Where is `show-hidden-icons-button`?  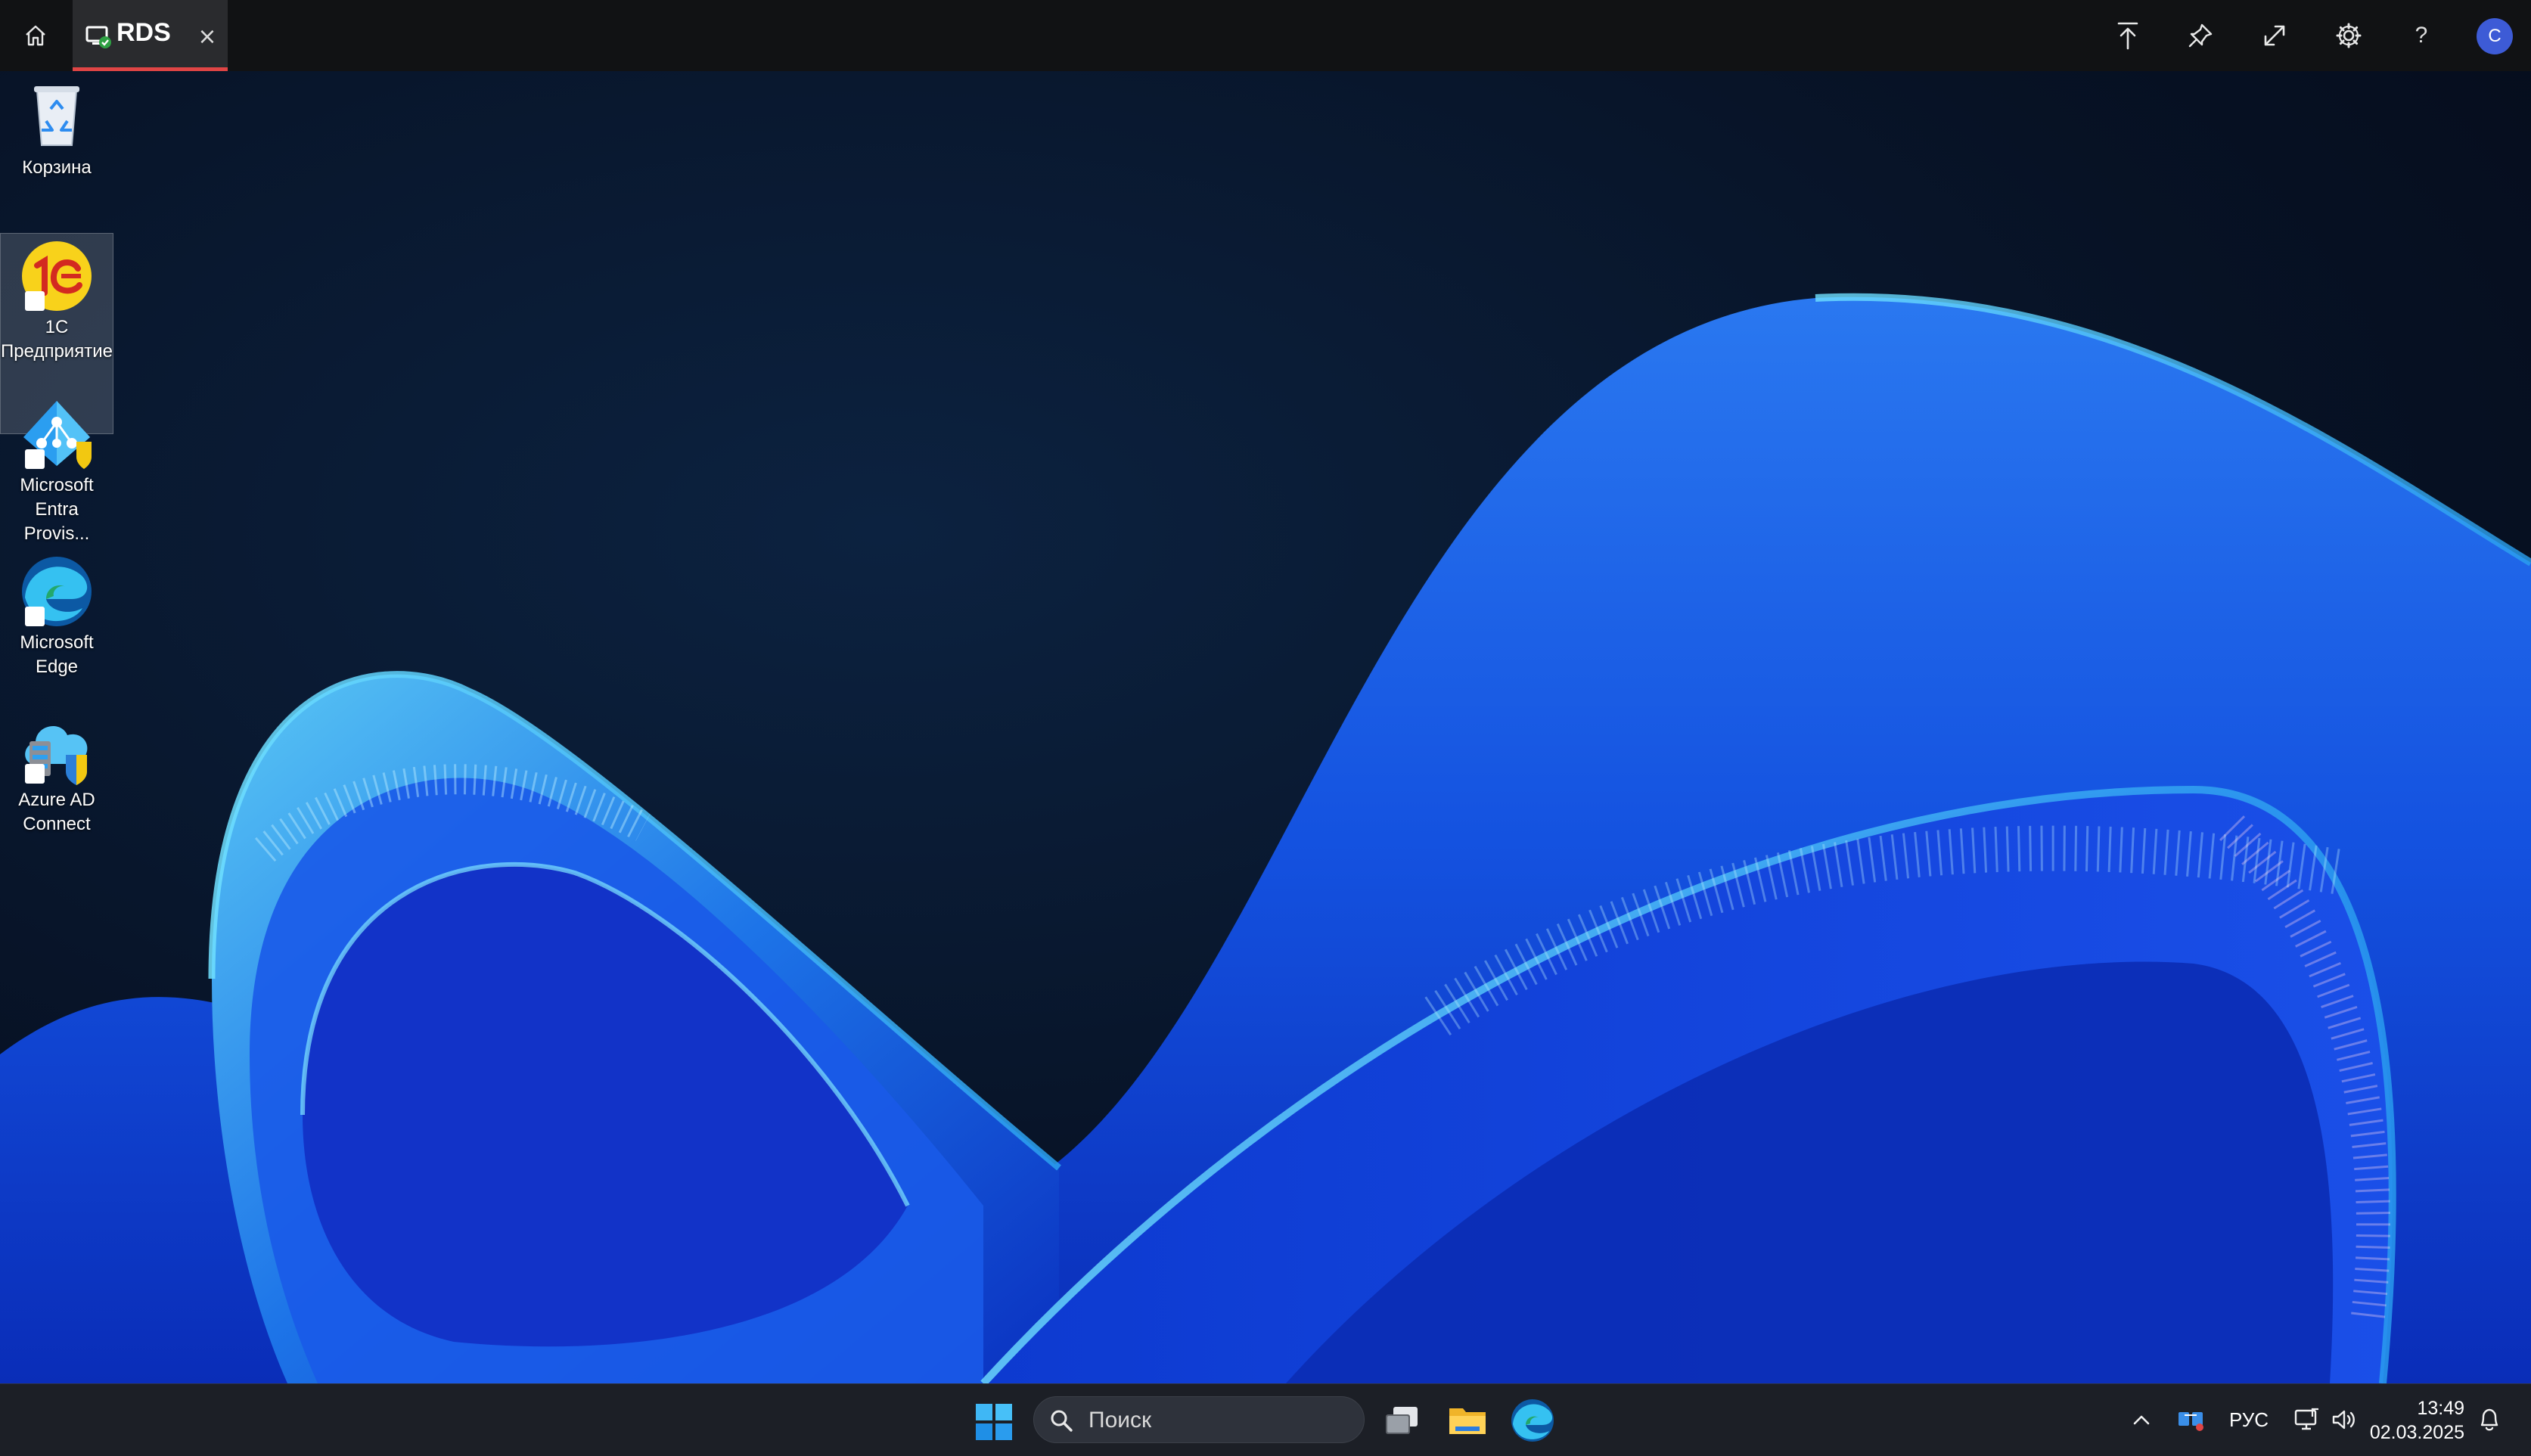 show-hidden-icons-button is located at coordinates (2141, 1420).